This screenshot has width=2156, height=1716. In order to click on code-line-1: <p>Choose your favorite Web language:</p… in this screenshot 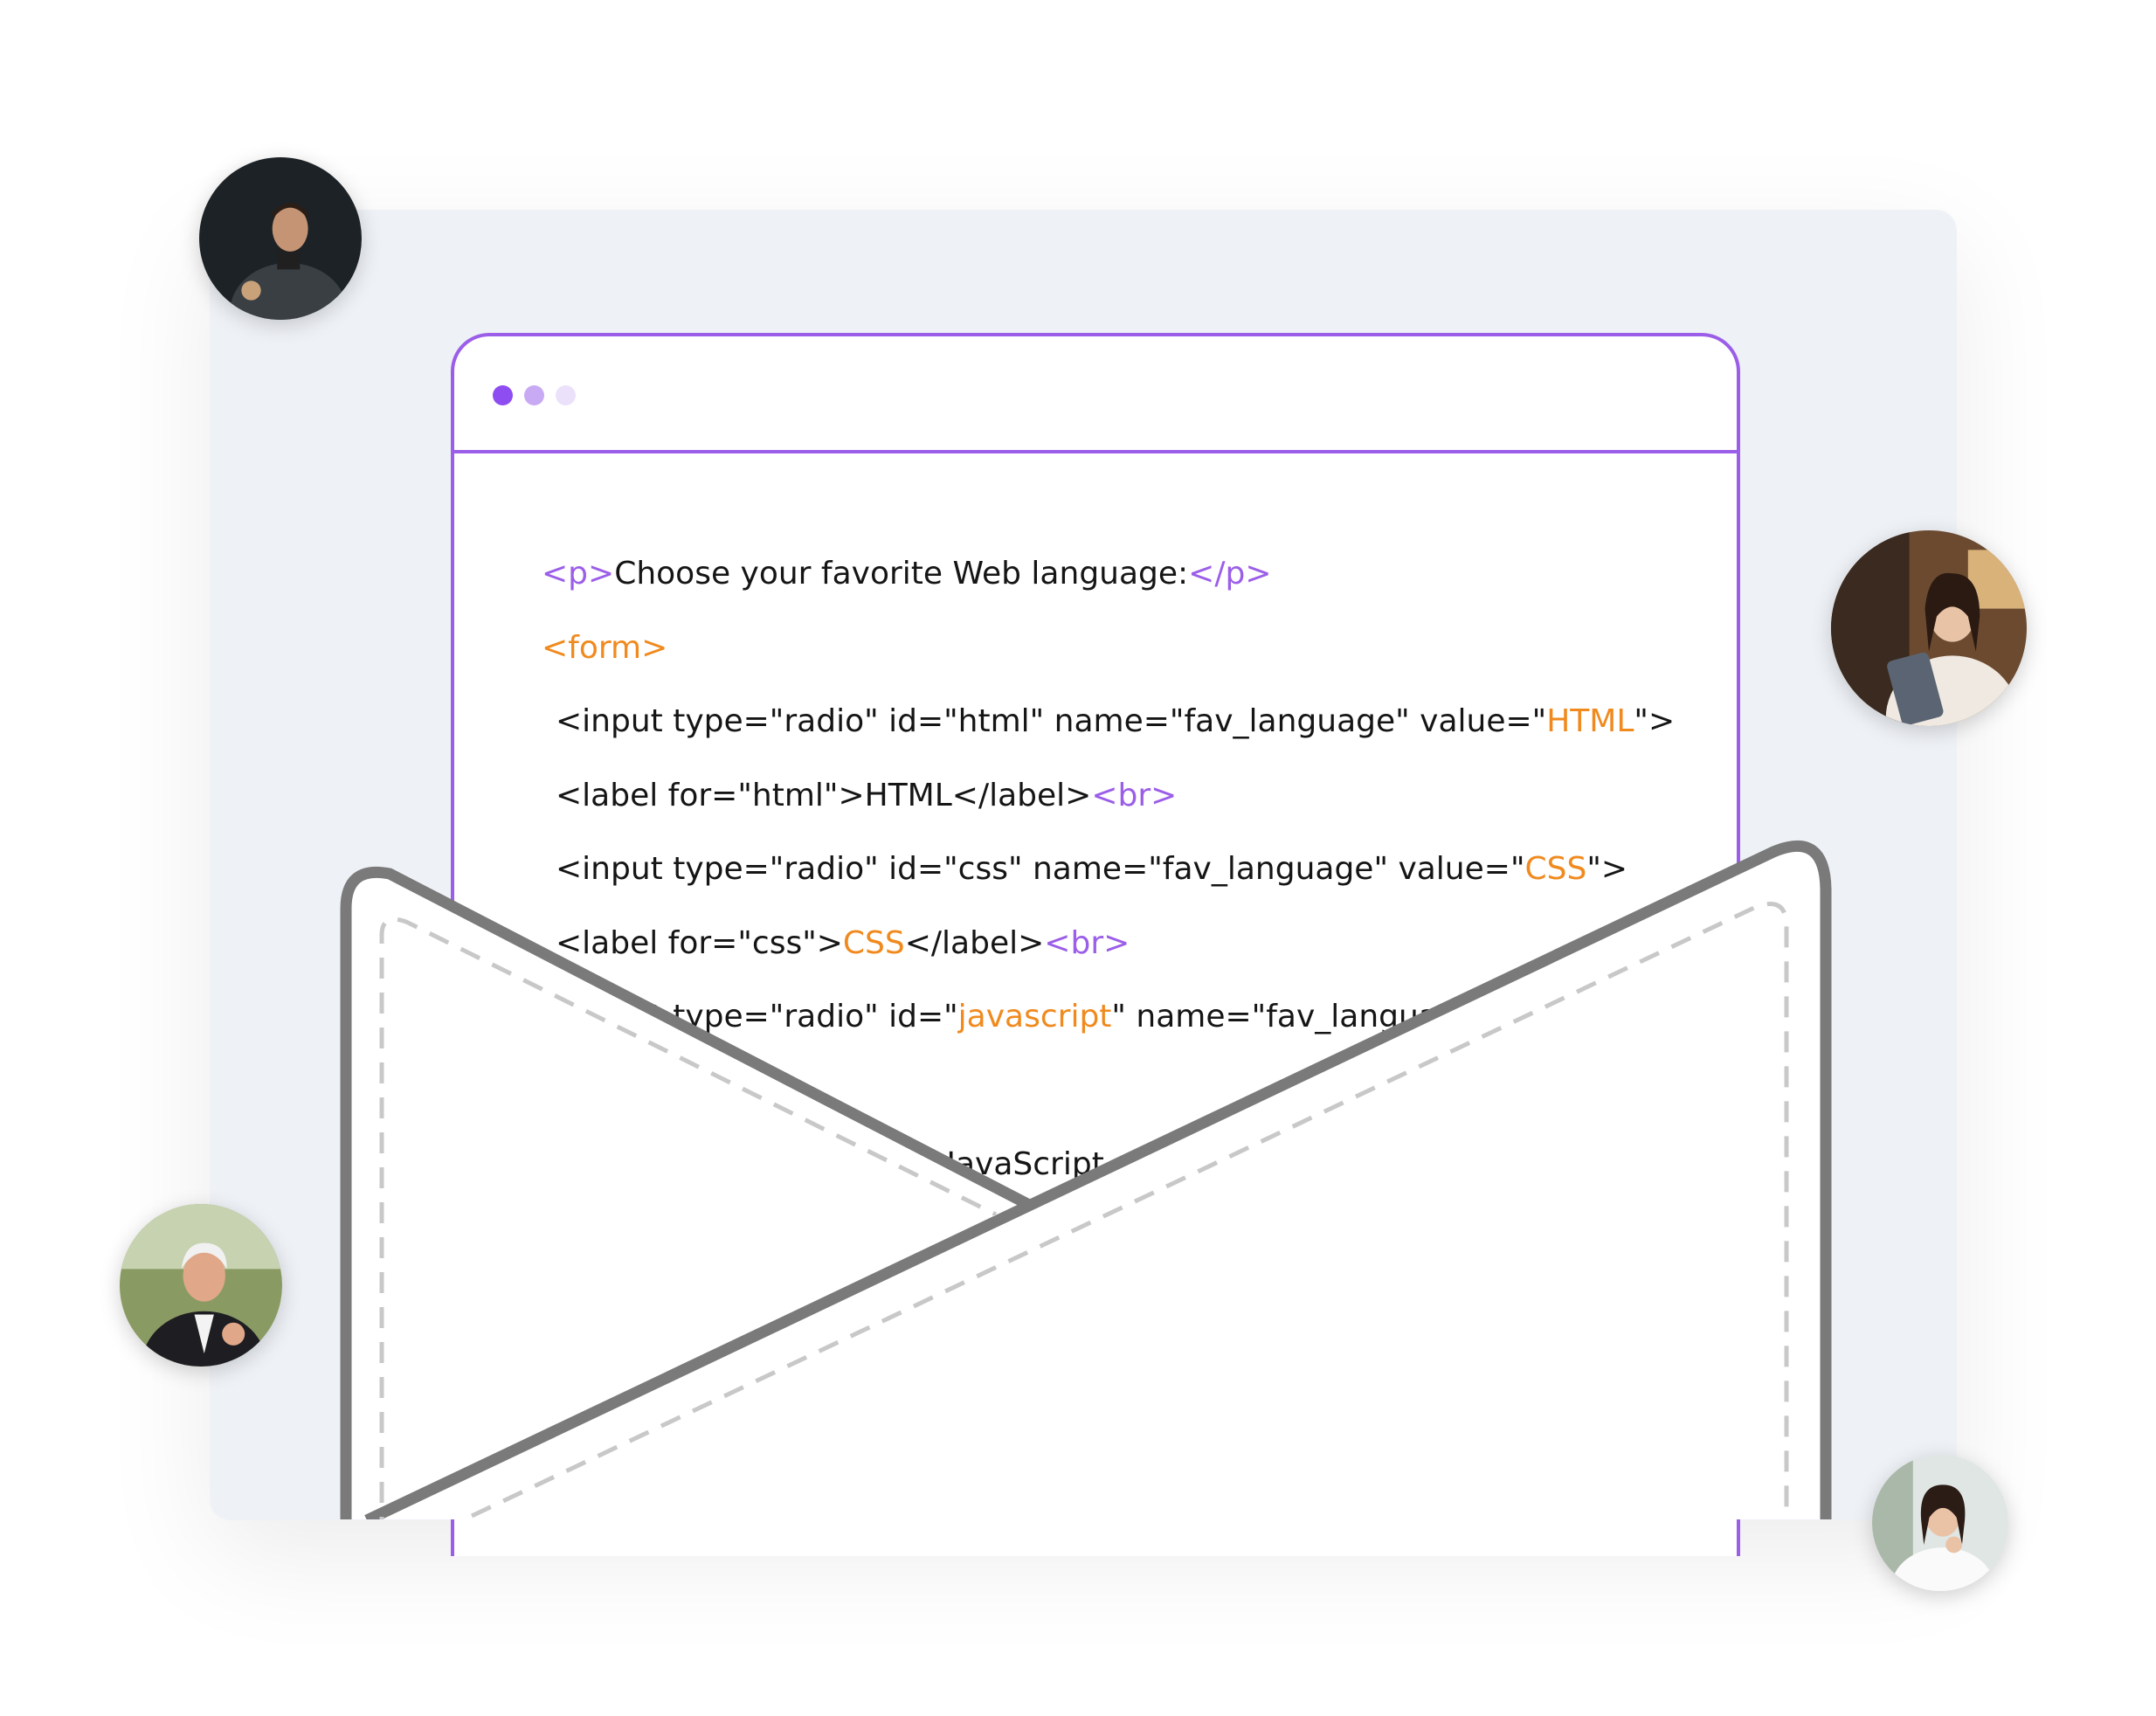, I will do `click(1122, 574)`.